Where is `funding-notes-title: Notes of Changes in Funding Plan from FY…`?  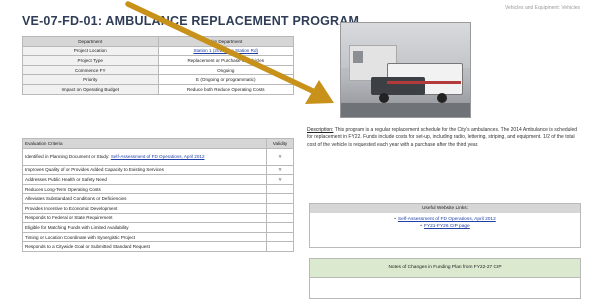 funding-notes-title: Notes of Changes in Funding Plan from FY… is located at coordinates (445, 268).